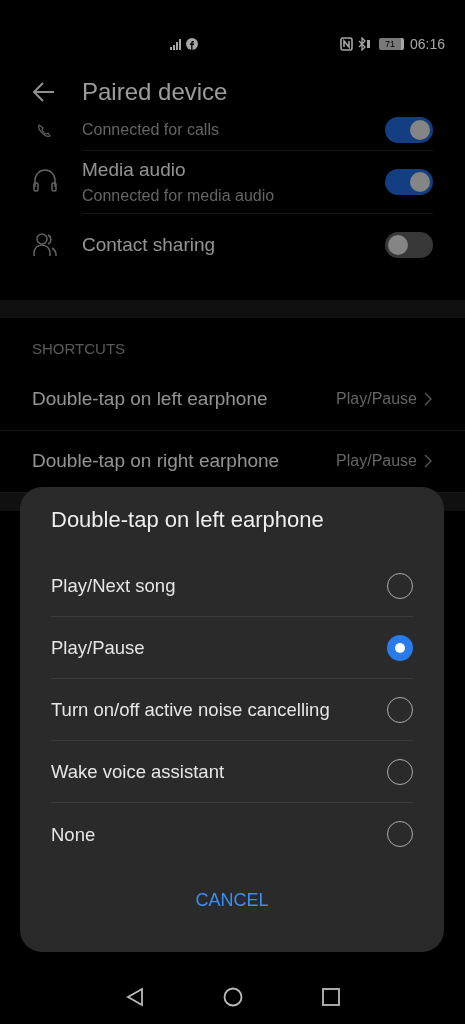 The width and height of the screenshot is (465, 1024). I want to click on option-label: Wake voice assistant, so click(219, 772).